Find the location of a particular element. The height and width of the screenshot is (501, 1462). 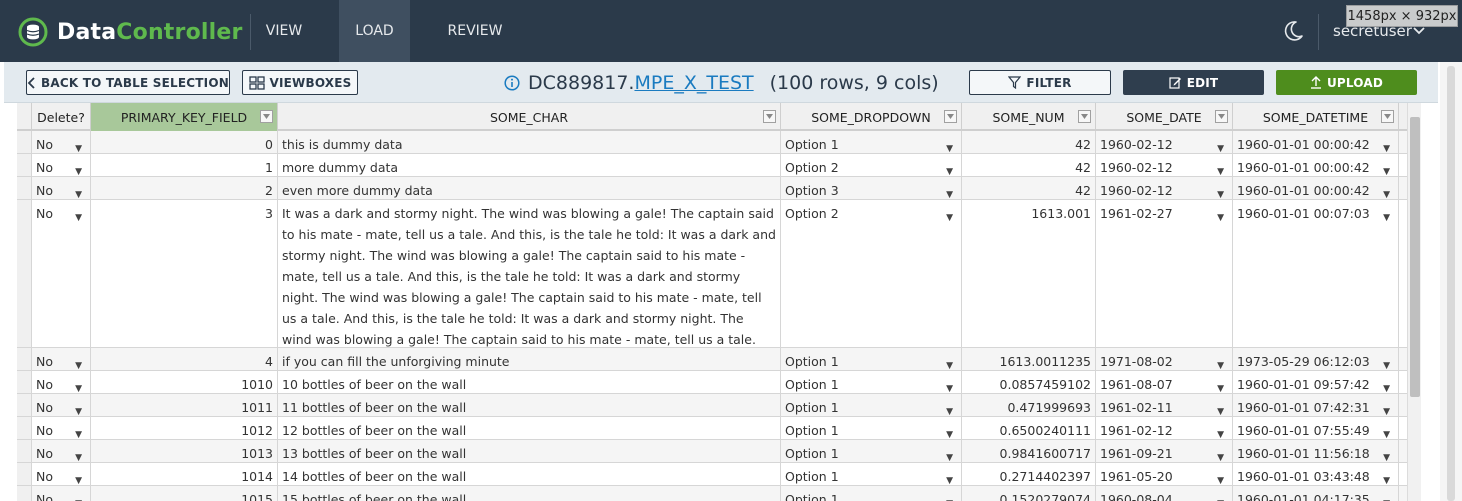

cell-some-char: 15 bottles of beer on the wall is located at coordinates (529, 493).